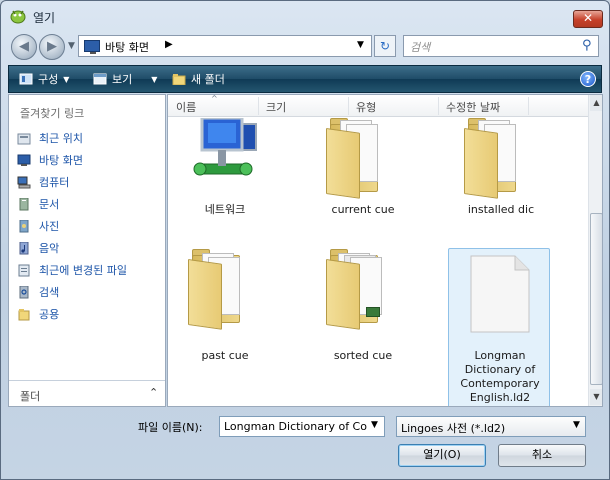 The width and height of the screenshot is (610, 480). I want to click on open-button: 열기(O), so click(442, 455).